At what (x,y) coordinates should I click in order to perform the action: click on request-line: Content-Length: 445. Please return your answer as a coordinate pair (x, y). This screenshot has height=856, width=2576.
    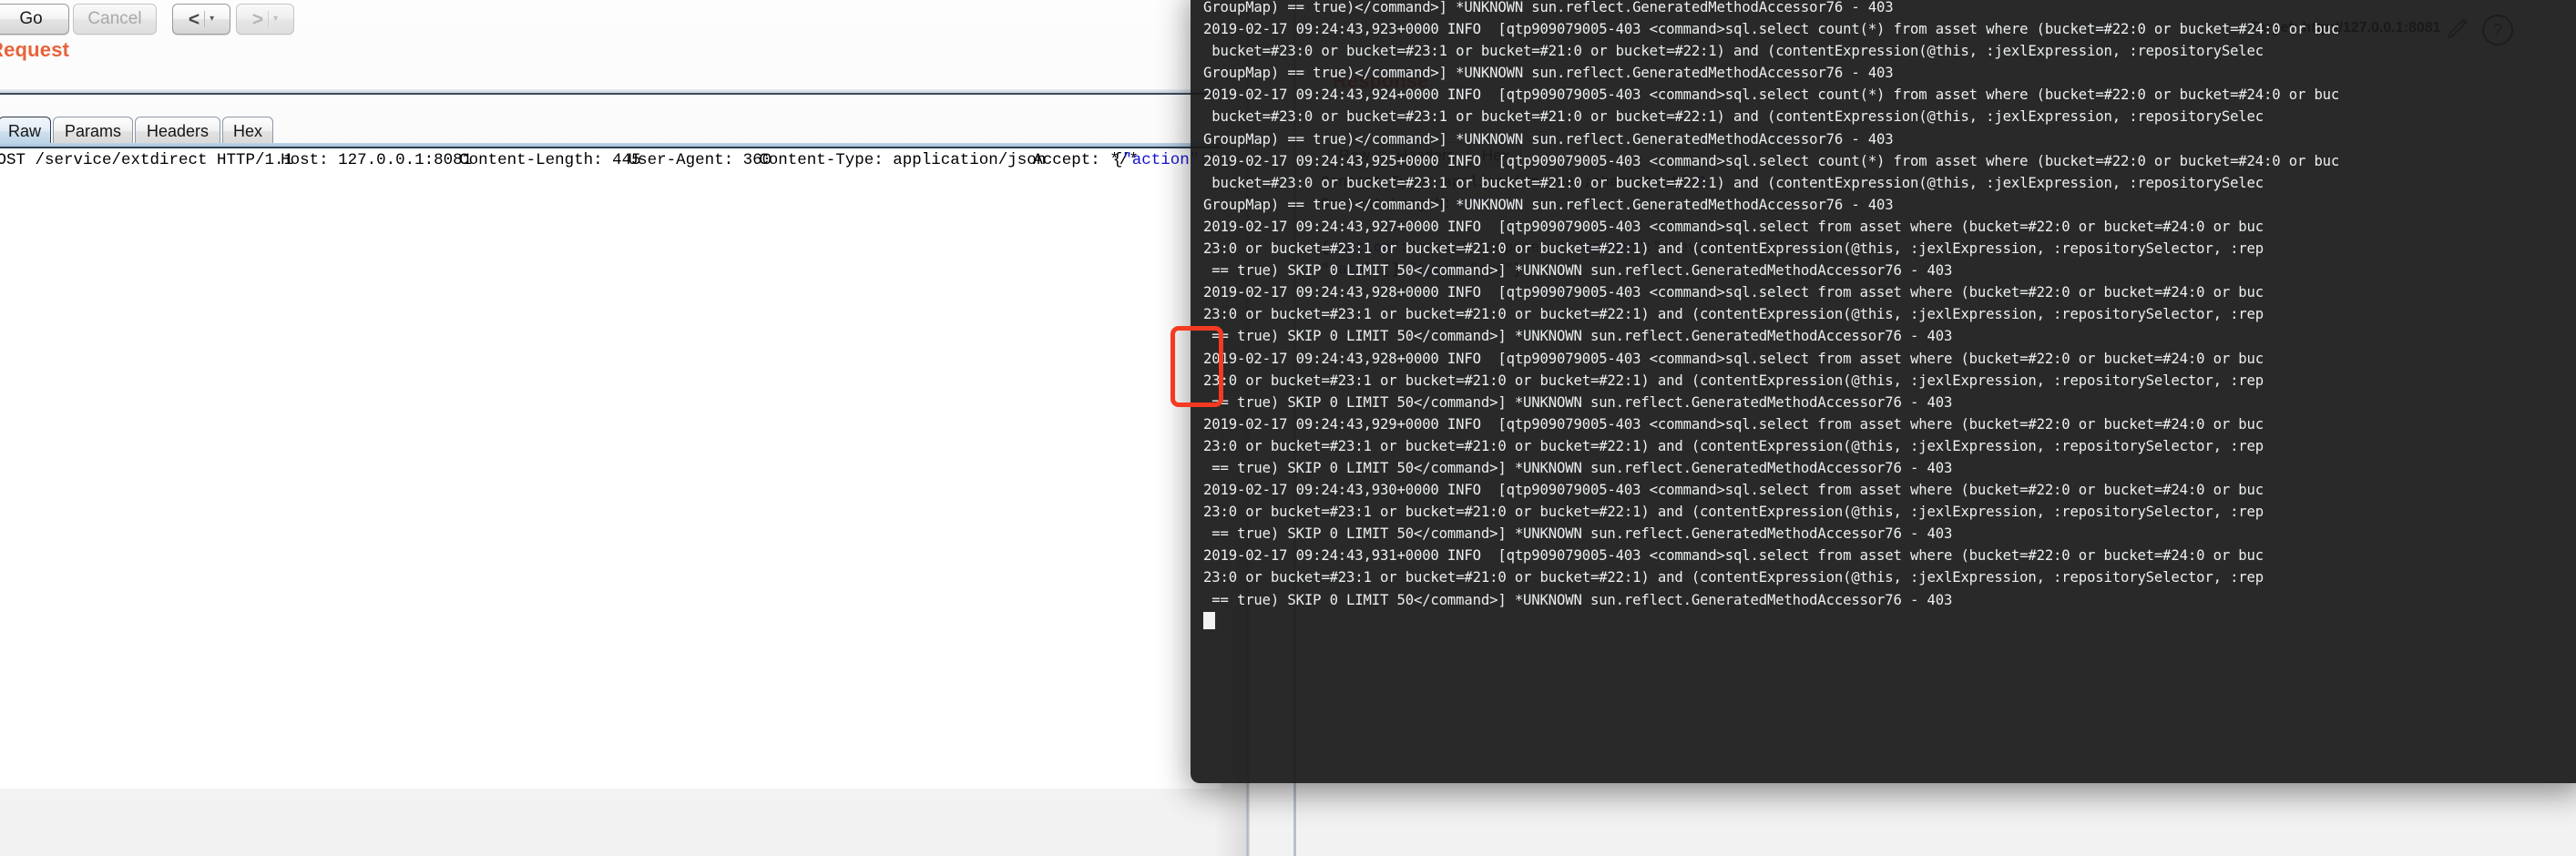
    Looking at the image, I should click on (550, 160).